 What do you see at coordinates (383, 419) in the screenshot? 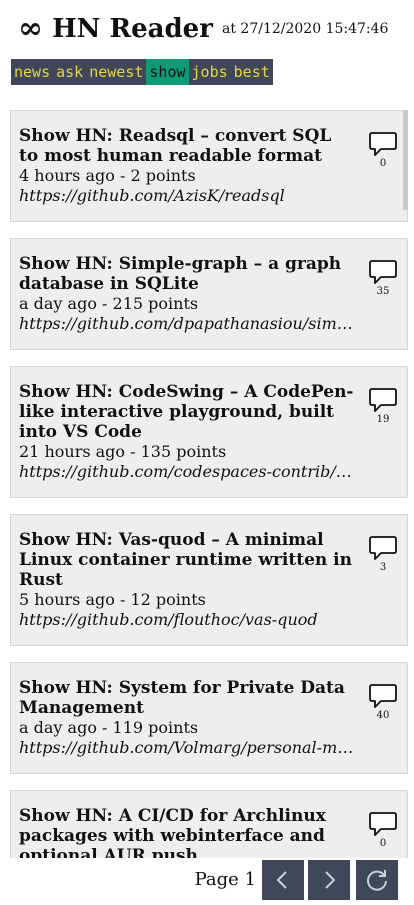
I see `comment-count: 19` at bounding box center [383, 419].